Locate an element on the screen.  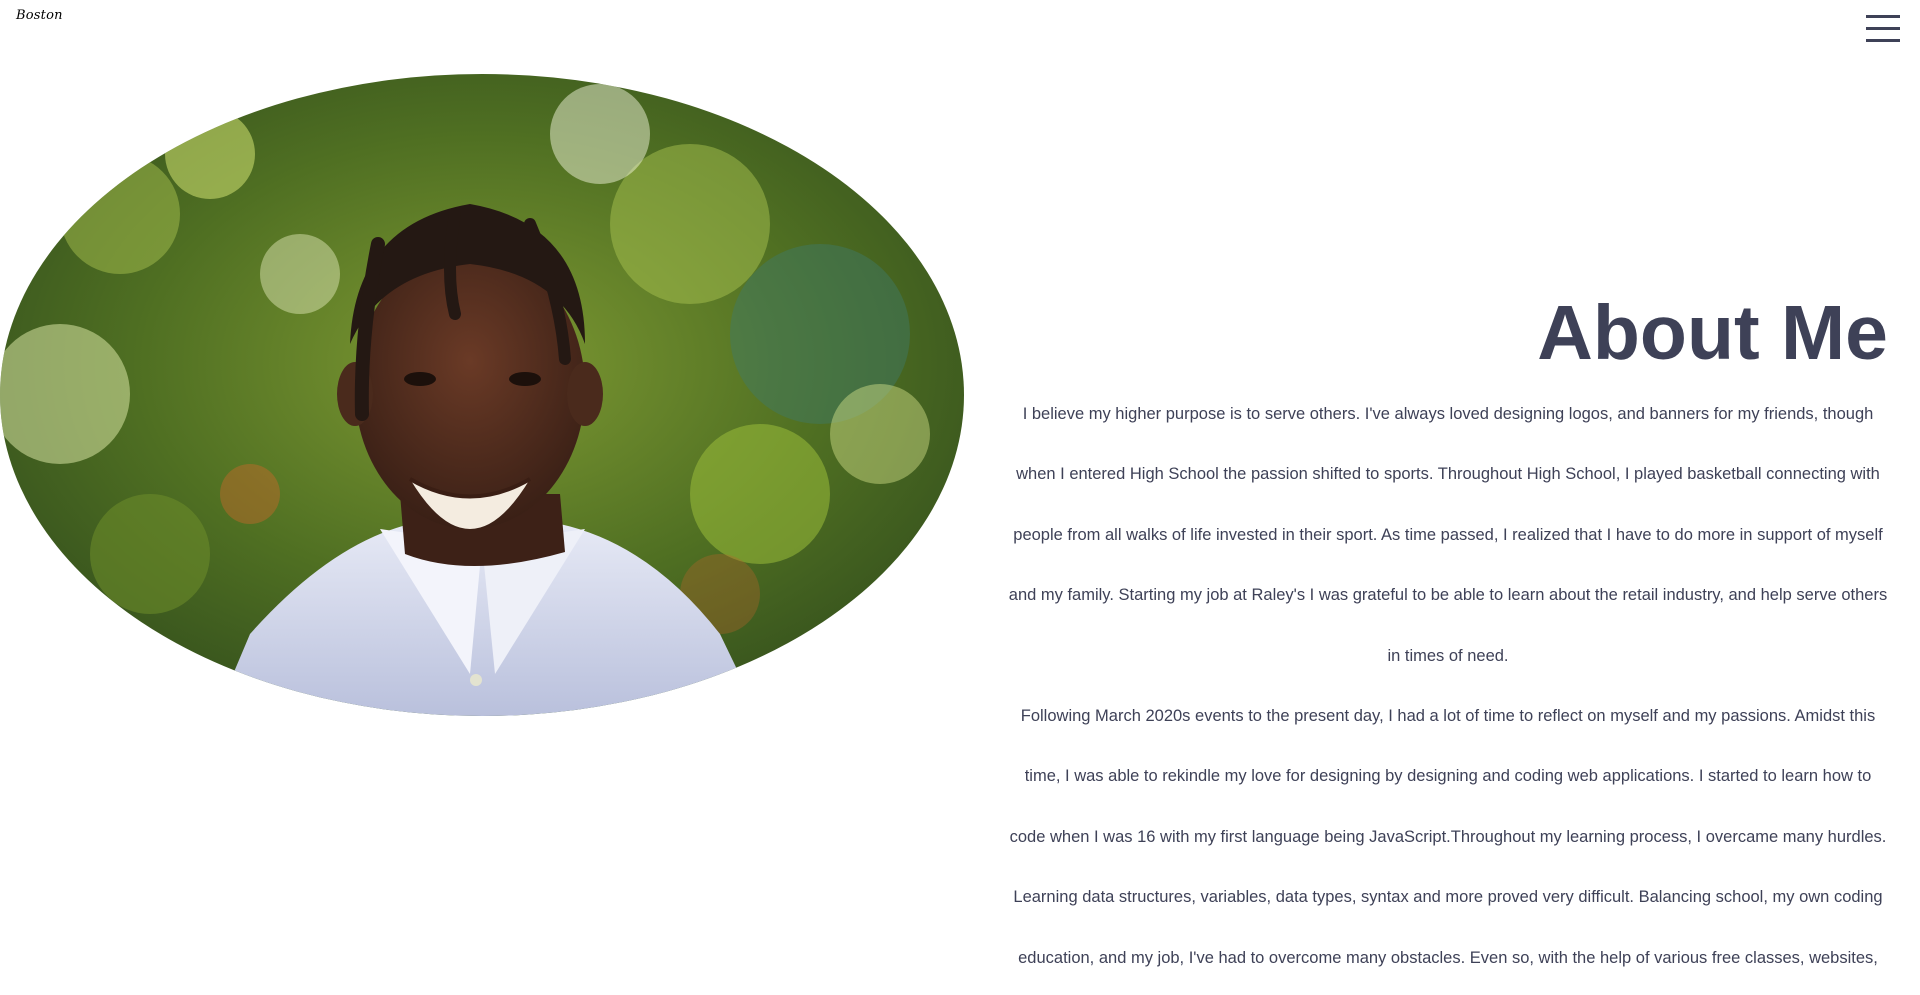
brand-logo-text: Boston is located at coordinates (39, 15).